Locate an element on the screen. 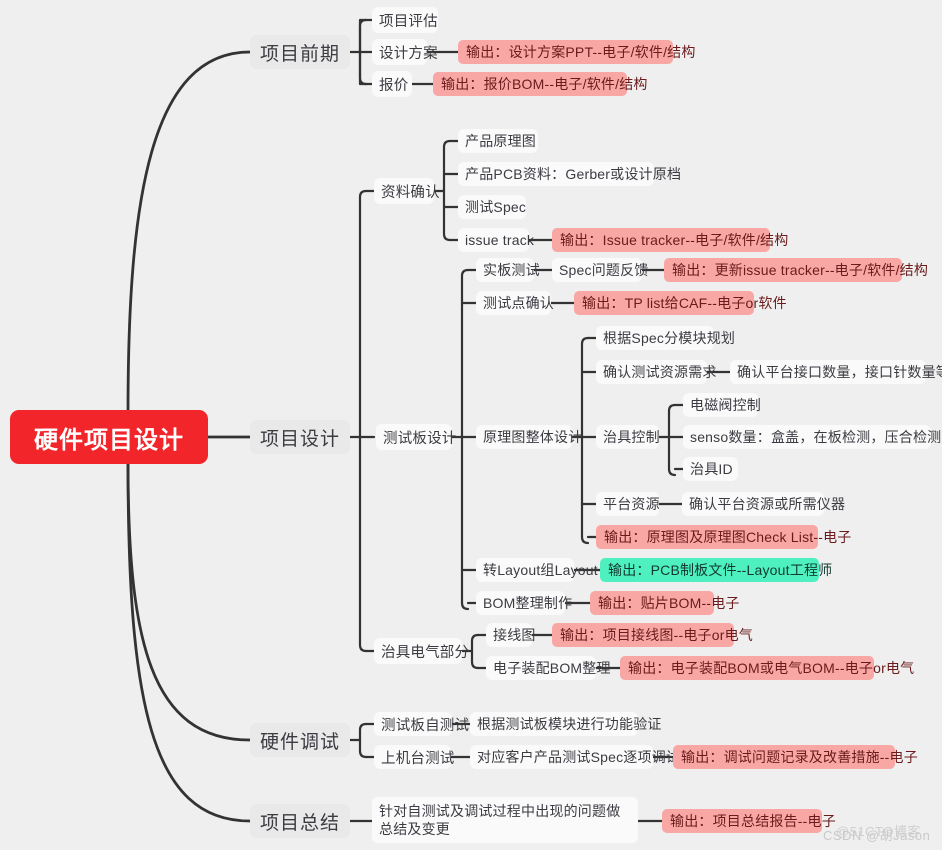 The width and height of the screenshot is (942, 850). root-node: 硬件项目设计 is located at coordinates (109, 437).